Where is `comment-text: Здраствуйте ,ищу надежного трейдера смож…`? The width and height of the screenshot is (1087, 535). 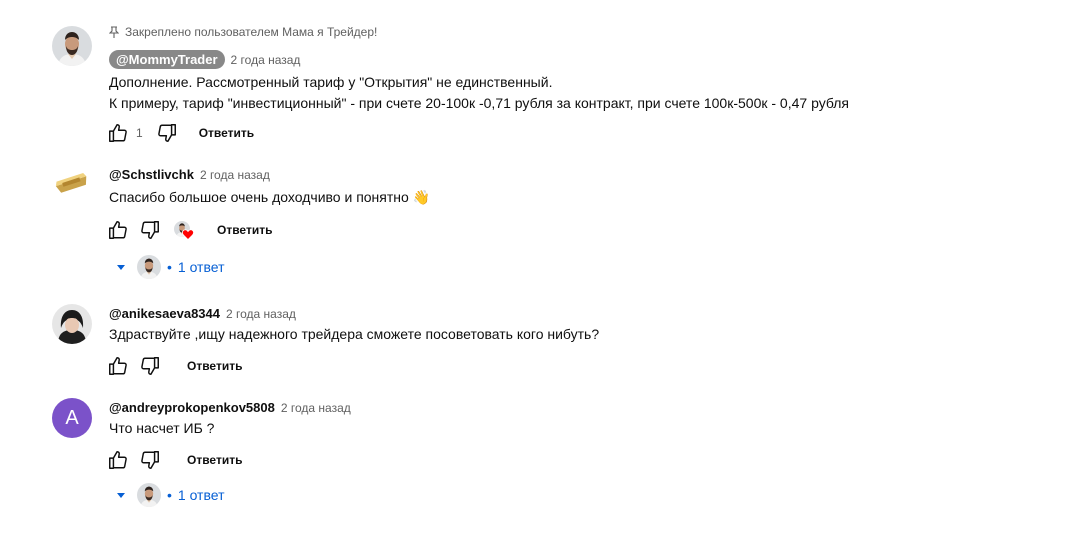 comment-text: Здраствуйте ,ищу надежного трейдера смож… is located at coordinates (354, 334).